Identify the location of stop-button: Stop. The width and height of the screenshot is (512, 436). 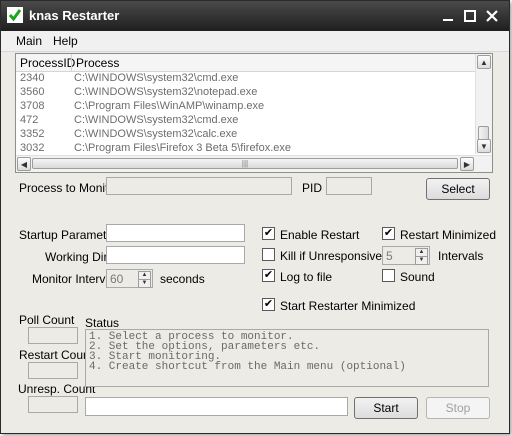
(458, 408).